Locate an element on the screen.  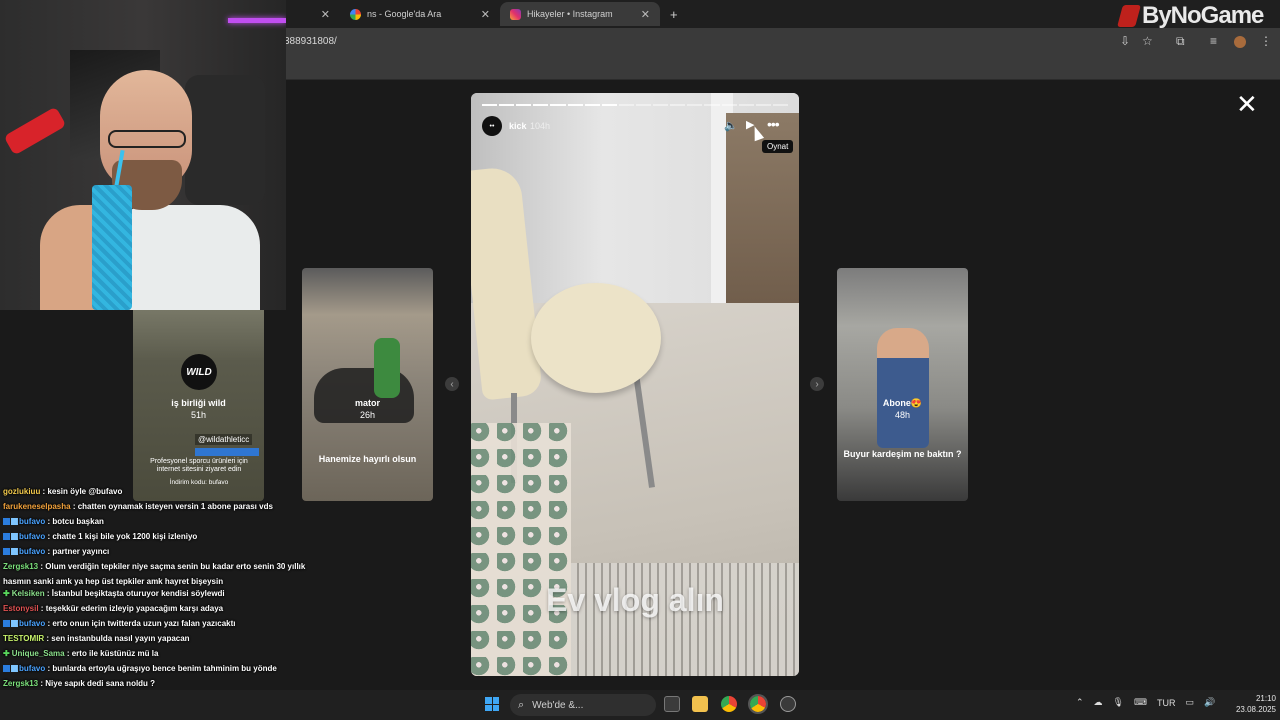
bookmark-star-icon: ☆ is located at coordinates (1147, 41).